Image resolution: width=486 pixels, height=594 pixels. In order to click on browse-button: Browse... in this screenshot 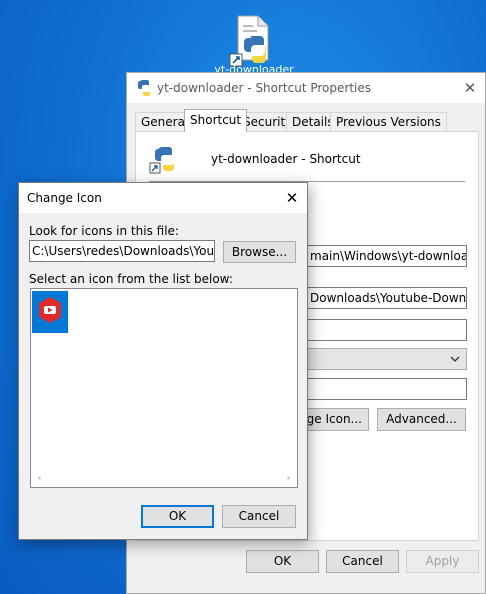, I will do `click(259, 252)`.